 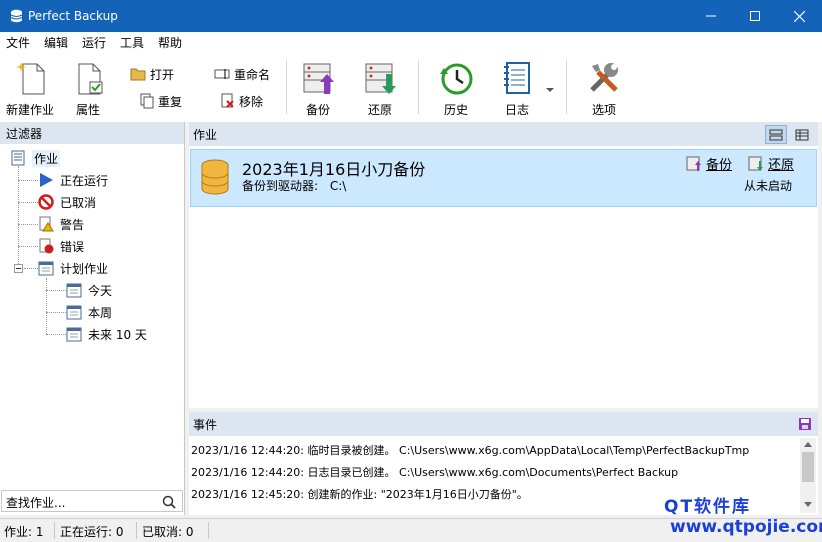 What do you see at coordinates (84, 268) in the screenshot?
I see `tree-item-scheduled-label: 计划作业` at bounding box center [84, 268].